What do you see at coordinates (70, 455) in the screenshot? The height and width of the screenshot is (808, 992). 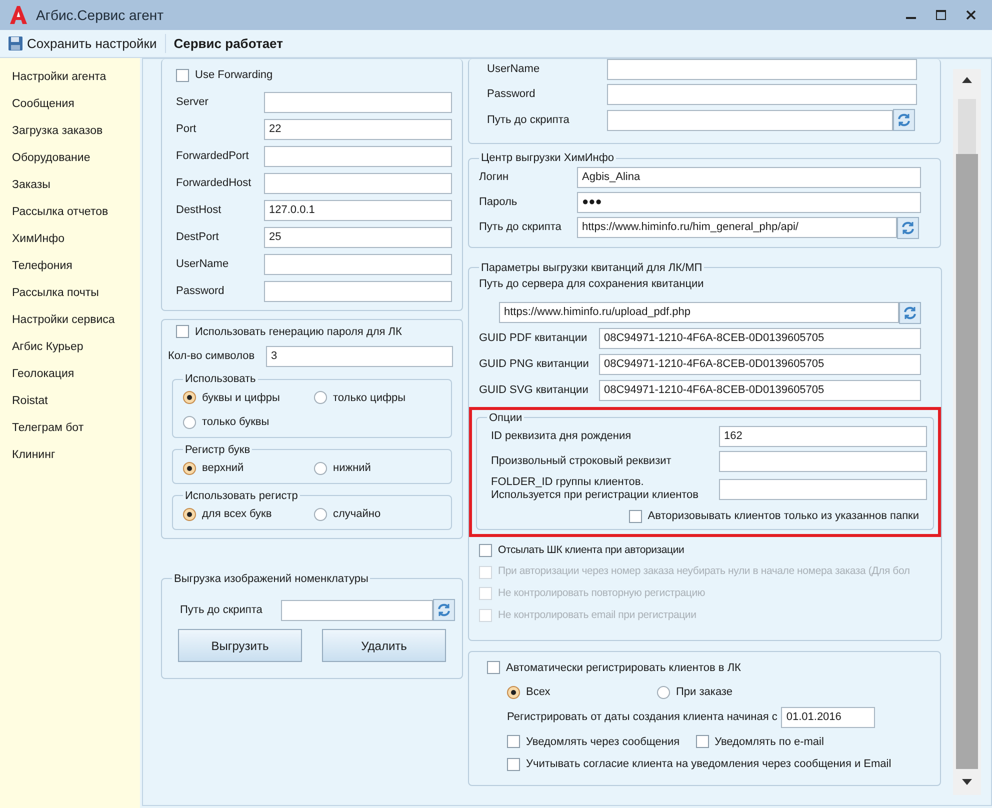 I see `sidebar-item: Клининг` at bounding box center [70, 455].